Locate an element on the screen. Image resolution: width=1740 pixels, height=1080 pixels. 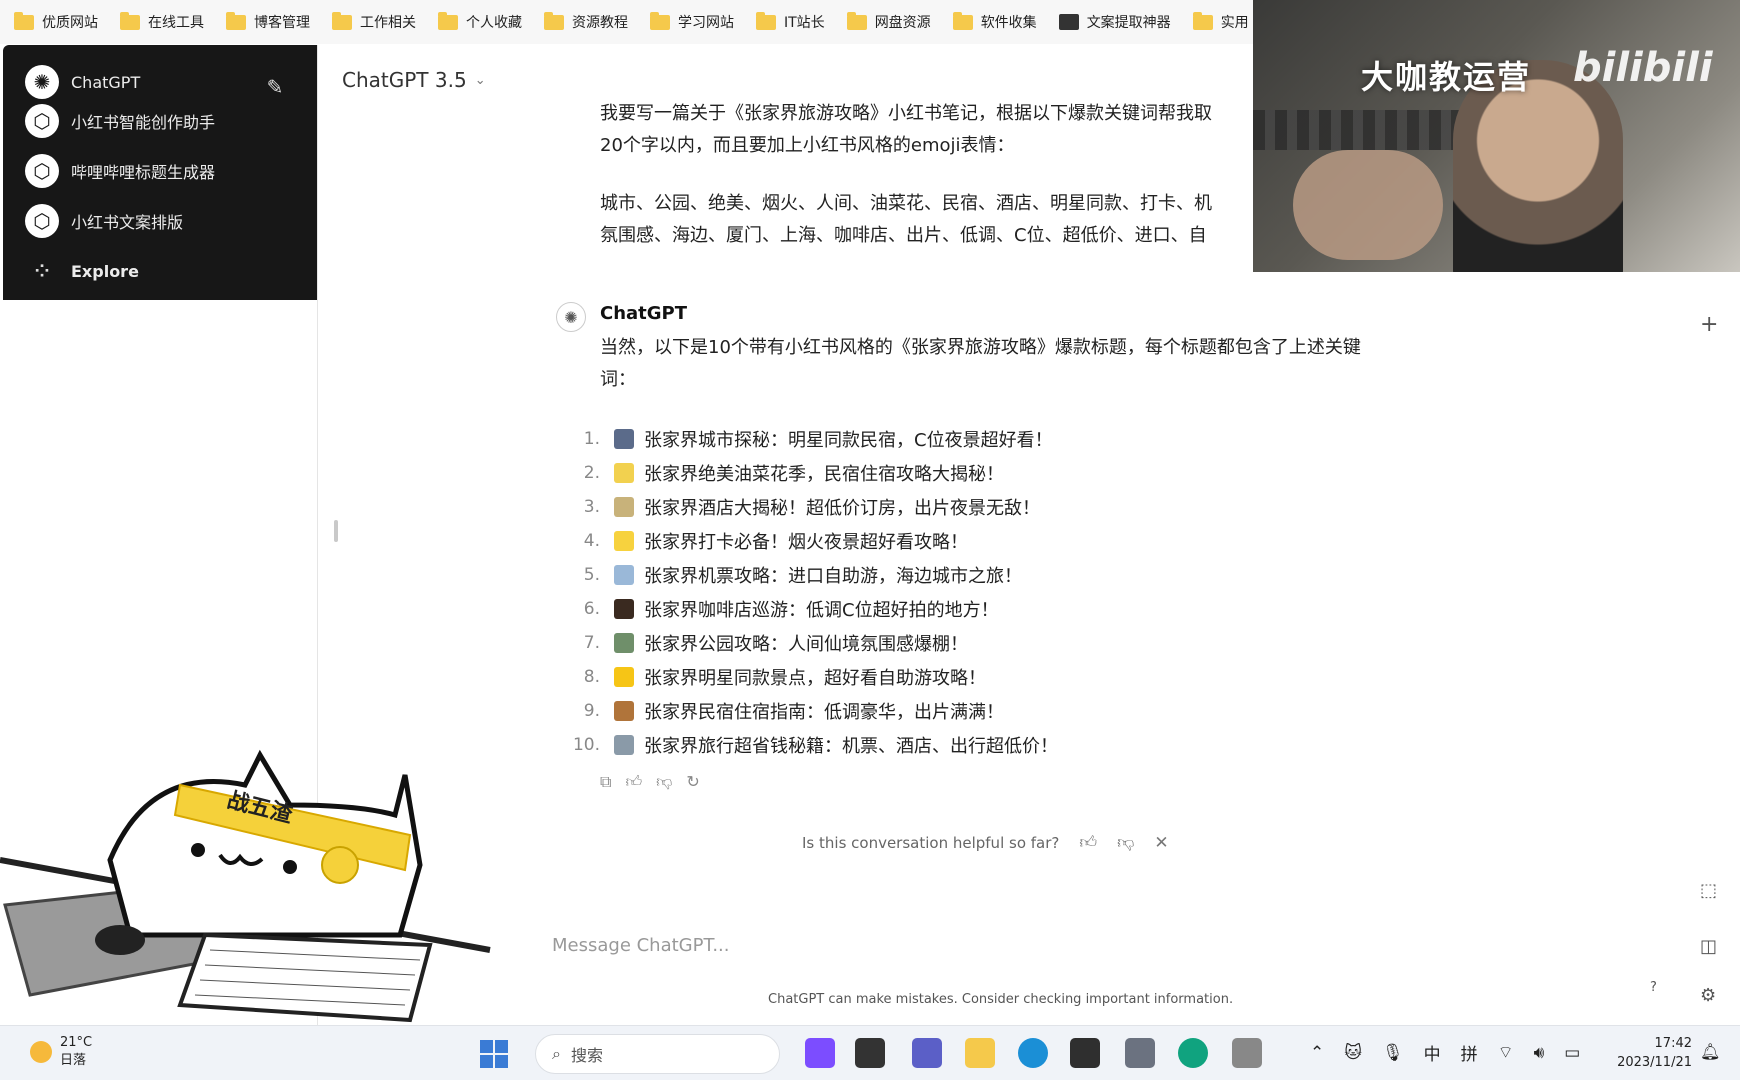
bookmark-item: 实用 is located at coordinates (1220, 21).